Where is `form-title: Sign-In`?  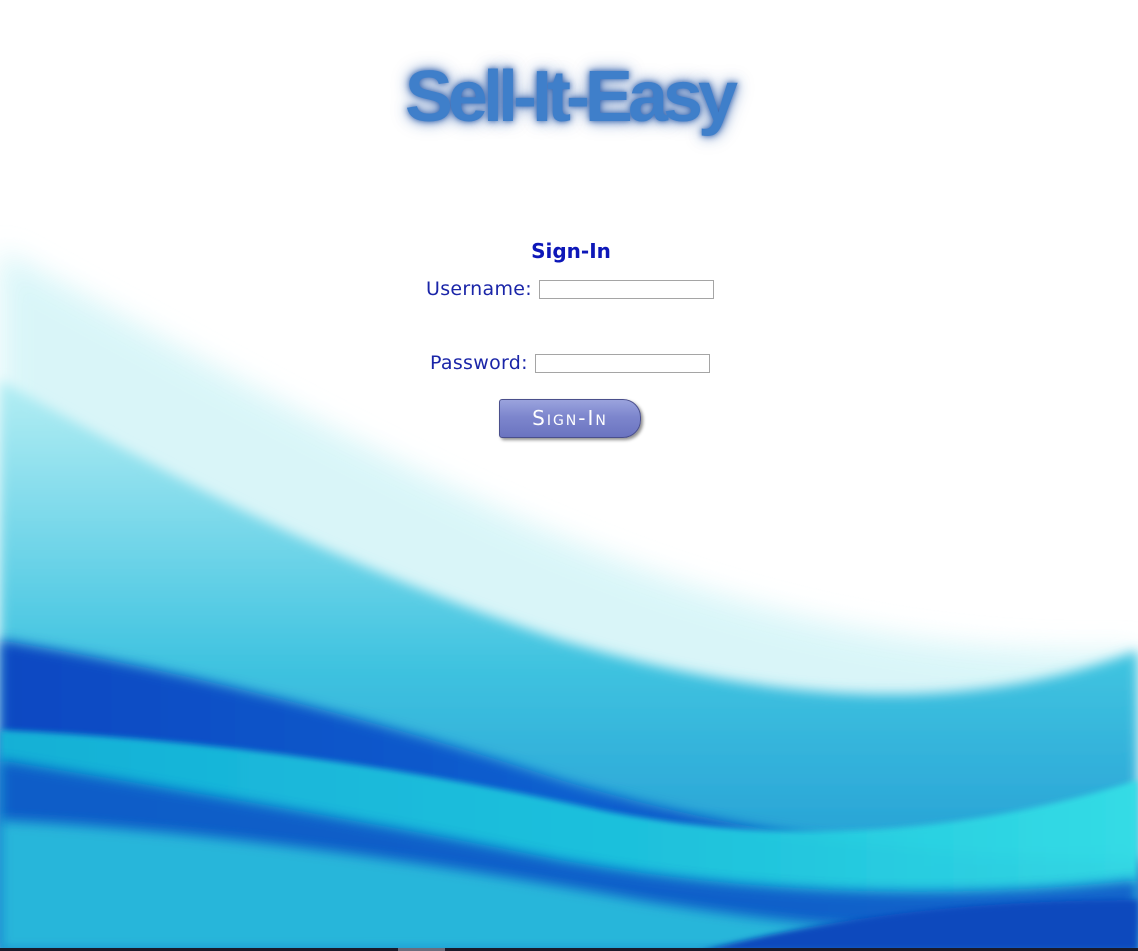 form-title: Sign-In is located at coordinates (571, 251).